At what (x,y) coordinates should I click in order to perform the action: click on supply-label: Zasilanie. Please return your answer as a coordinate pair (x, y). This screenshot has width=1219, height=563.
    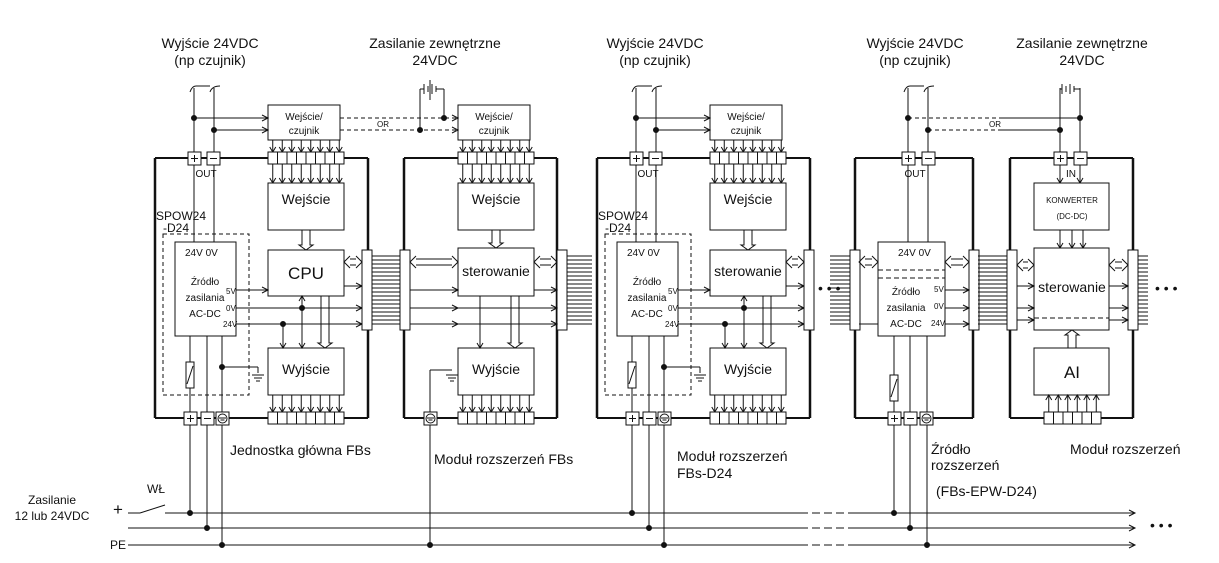
    Looking at the image, I should click on (52, 500).